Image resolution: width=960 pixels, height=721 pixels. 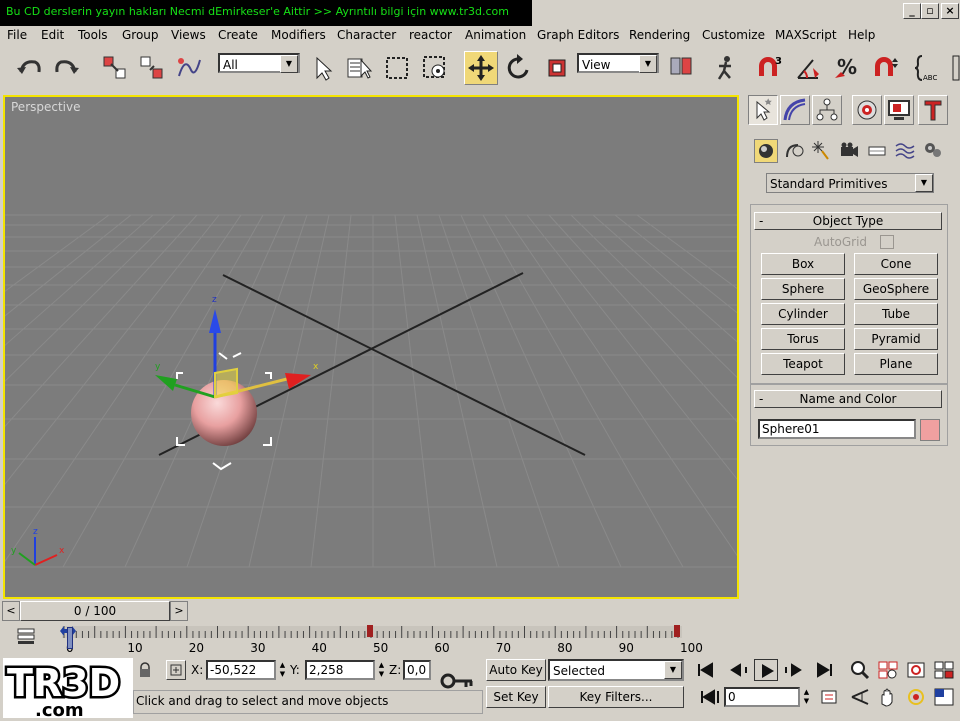 What do you see at coordinates (372, 639) in the screenshot?
I see `track-bar: 0102030405060708090100` at bounding box center [372, 639].